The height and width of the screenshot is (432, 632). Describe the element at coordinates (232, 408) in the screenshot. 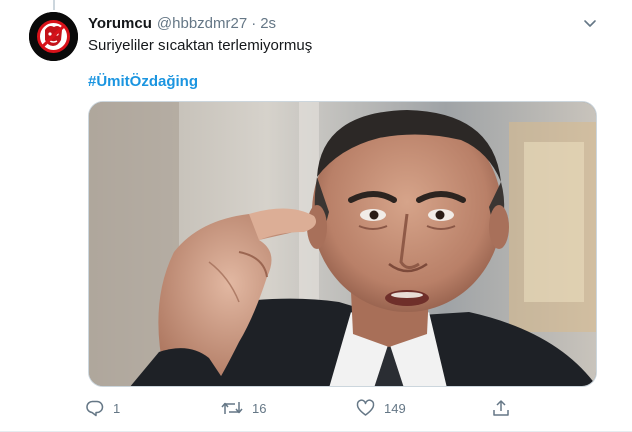

I see `retweet-icon` at that location.